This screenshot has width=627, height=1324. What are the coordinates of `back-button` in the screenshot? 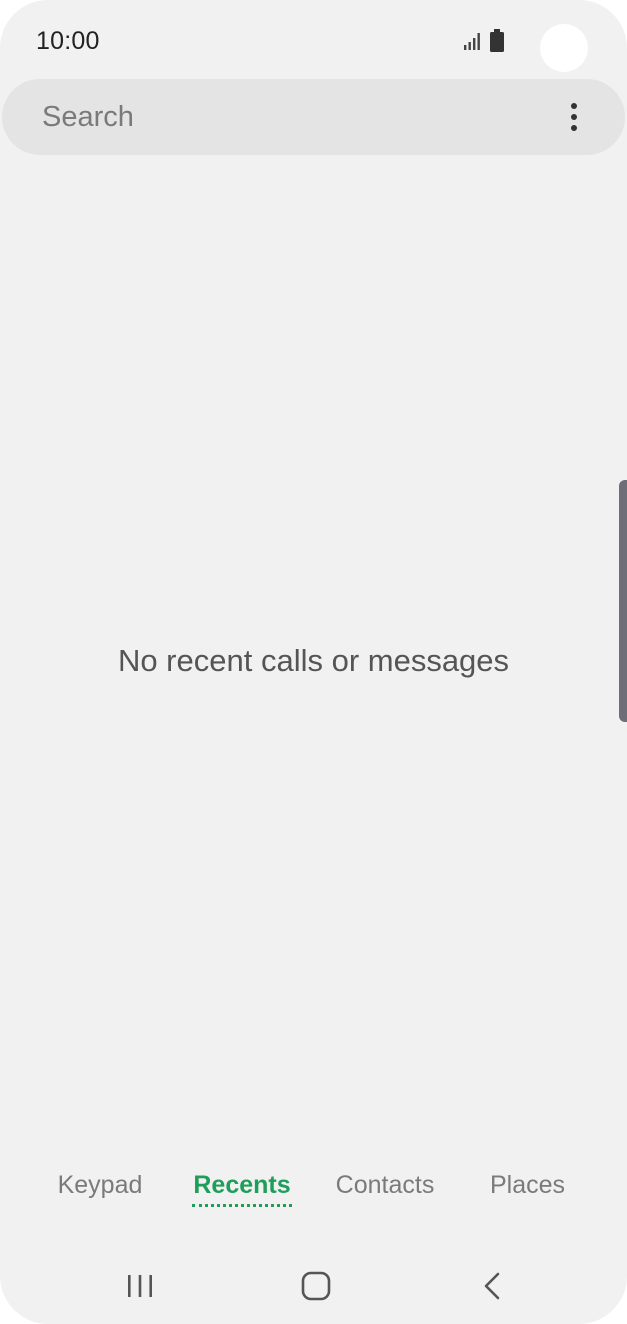 It's located at (492, 1286).